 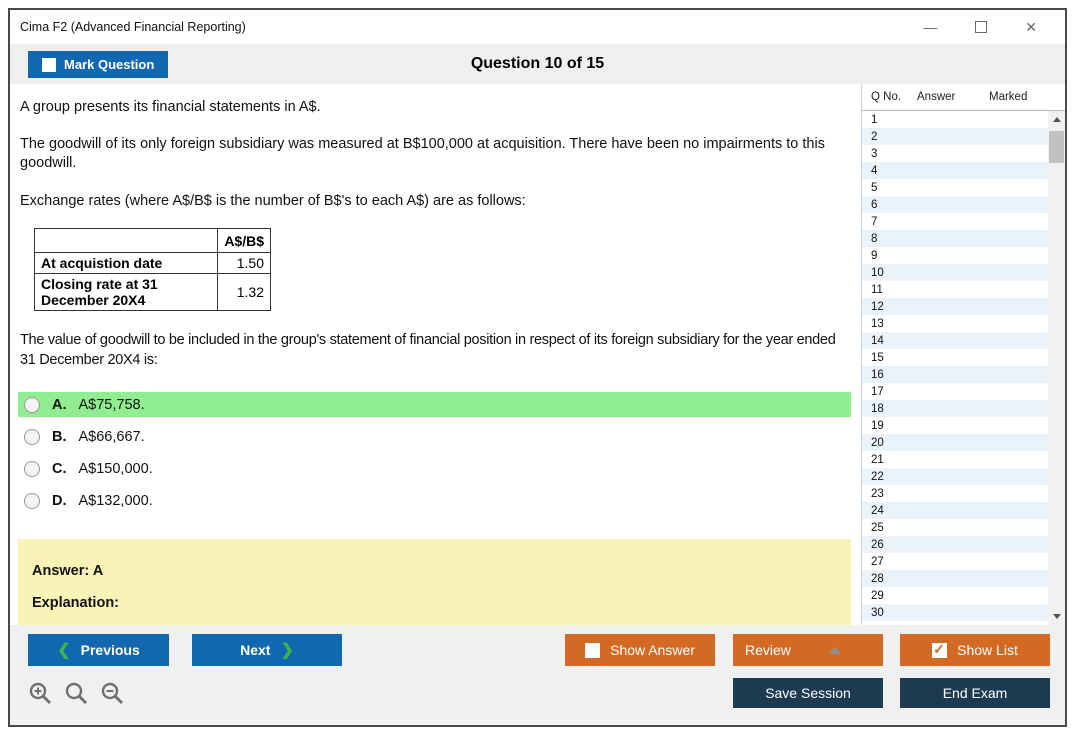 What do you see at coordinates (886, 97) in the screenshot?
I see `column-header-qno: Q No.` at bounding box center [886, 97].